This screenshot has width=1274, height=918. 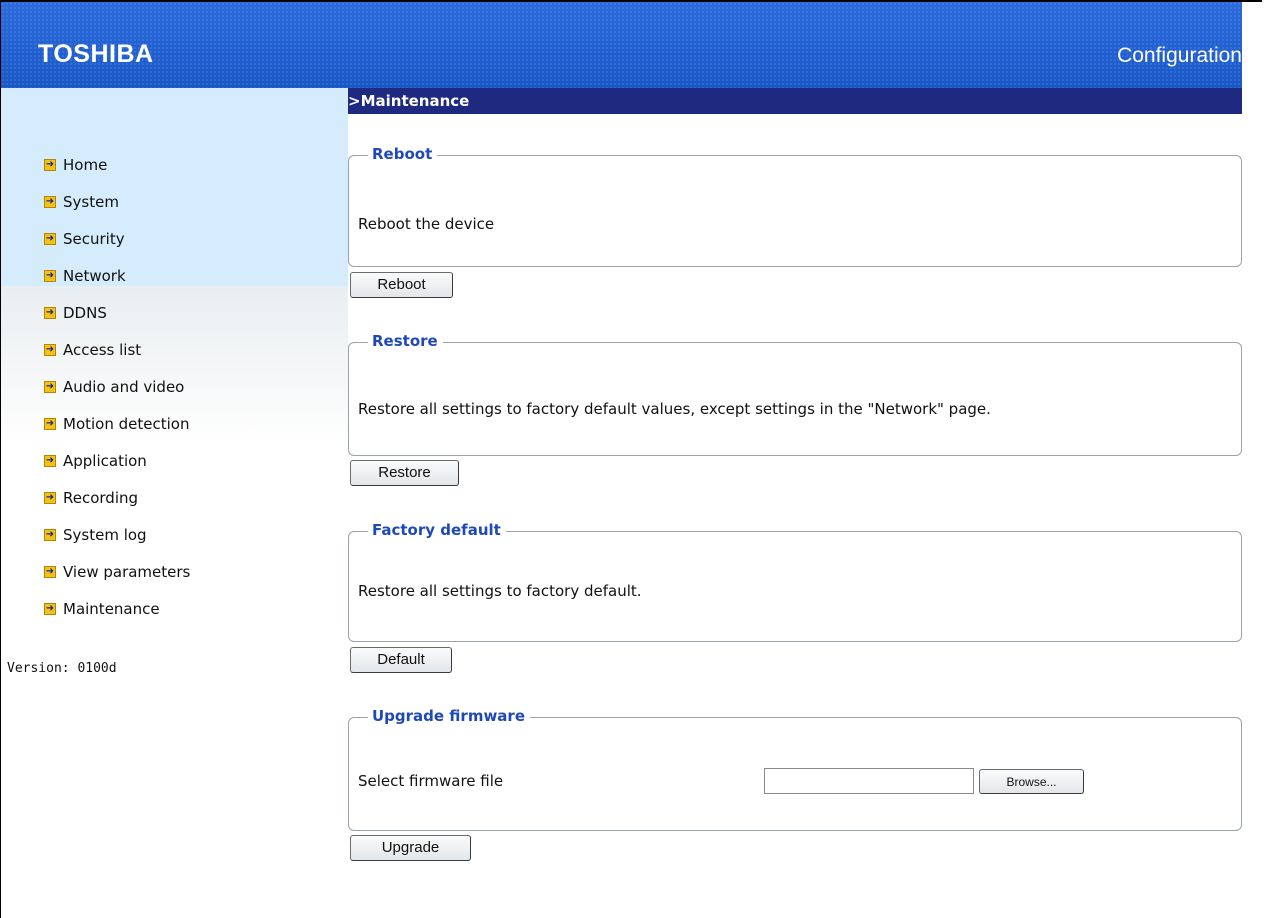 What do you see at coordinates (101, 497) in the screenshot?
I see `sidebar-item-label: Recording` at bounding box center [101, 497].